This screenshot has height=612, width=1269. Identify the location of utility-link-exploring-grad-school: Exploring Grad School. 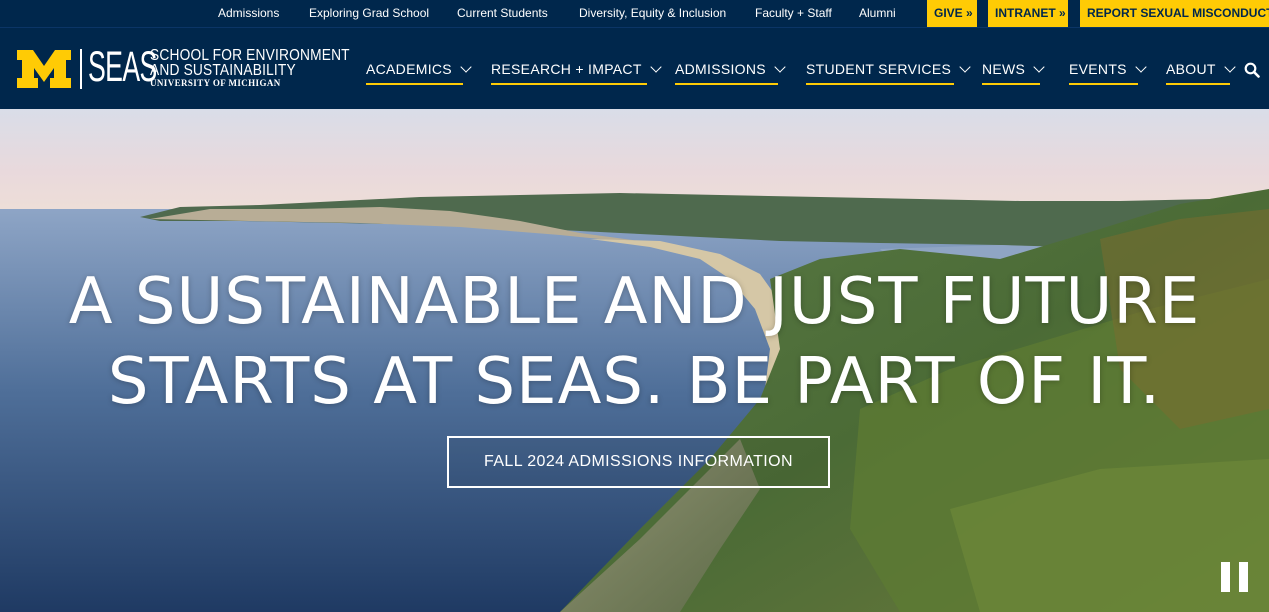
(369, 13).